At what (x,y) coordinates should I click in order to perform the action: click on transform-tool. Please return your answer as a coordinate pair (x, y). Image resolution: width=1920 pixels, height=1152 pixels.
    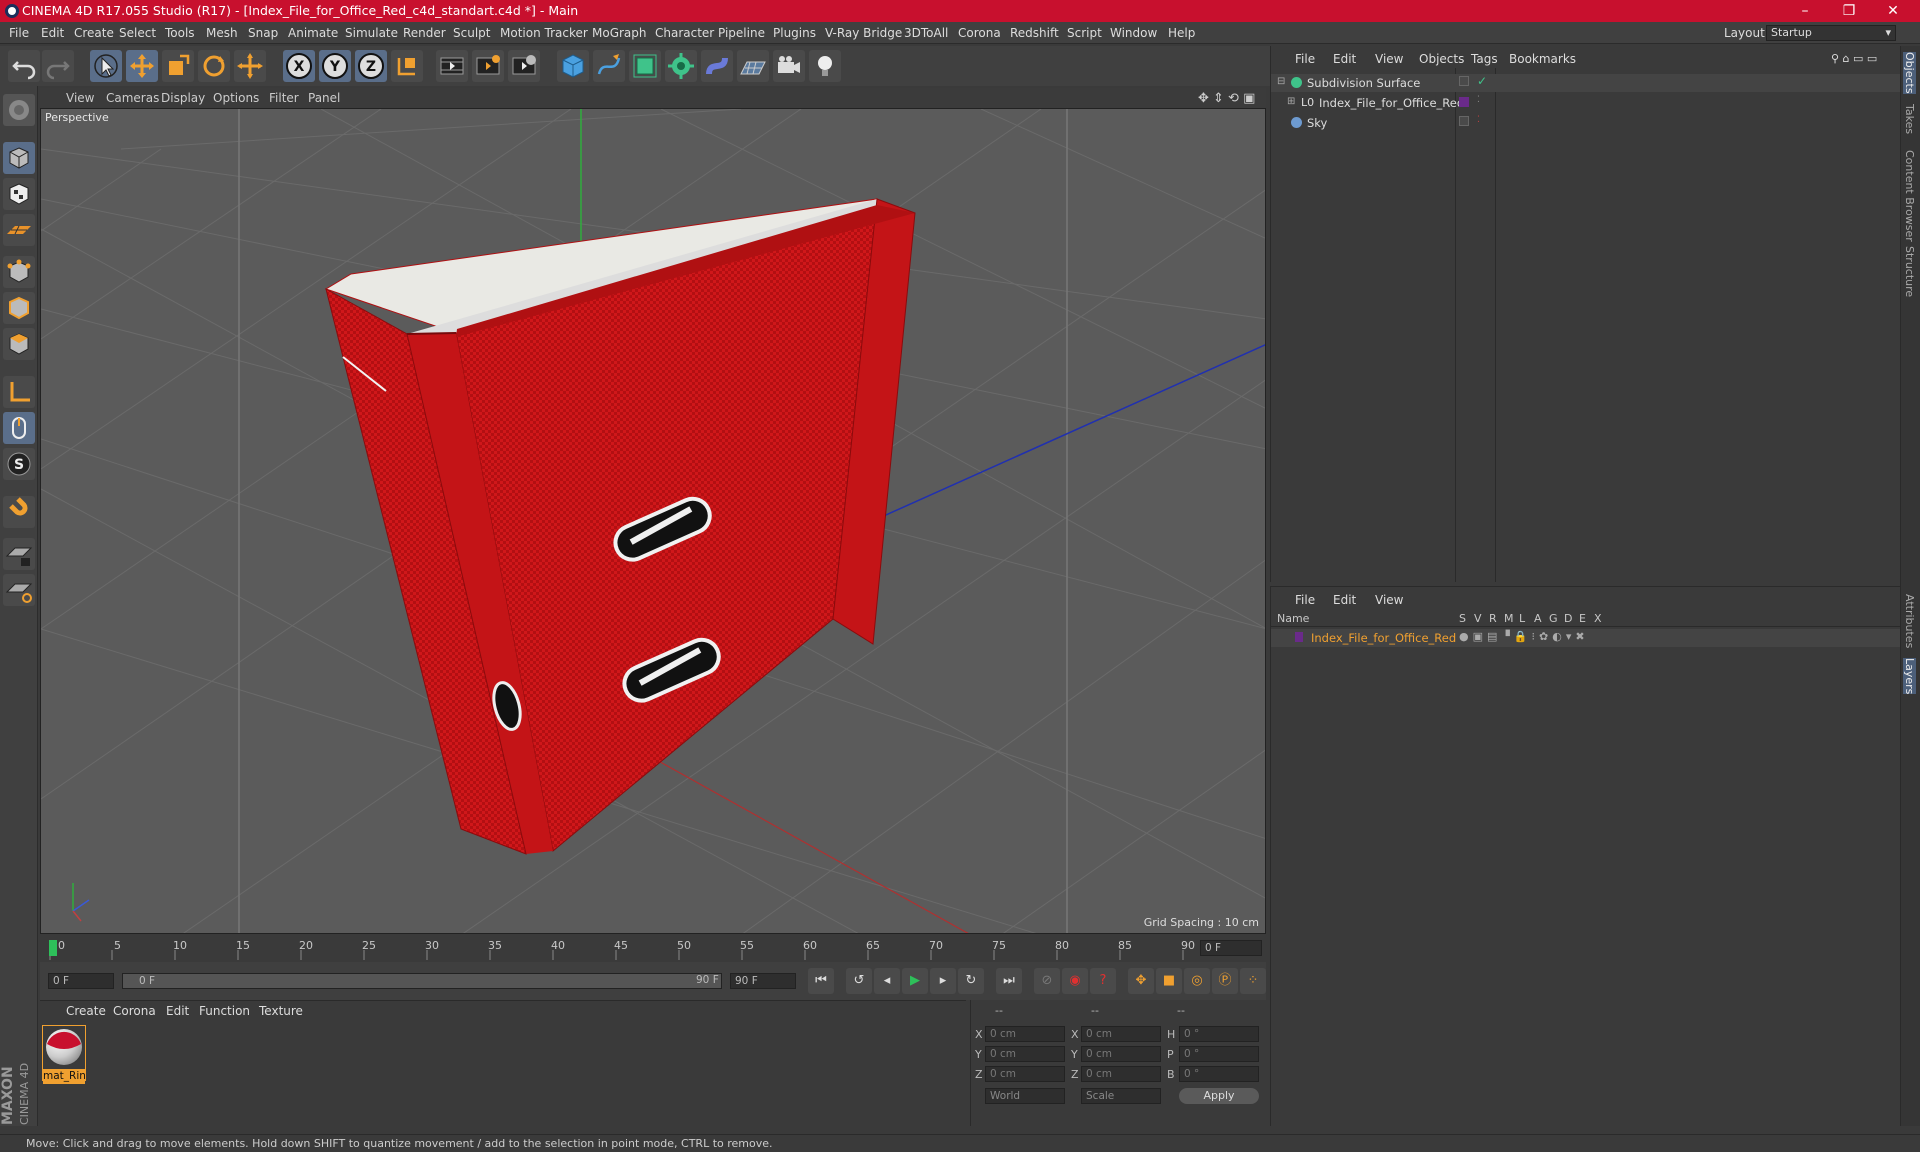
    Looking at the image, I should click on (250, 66).